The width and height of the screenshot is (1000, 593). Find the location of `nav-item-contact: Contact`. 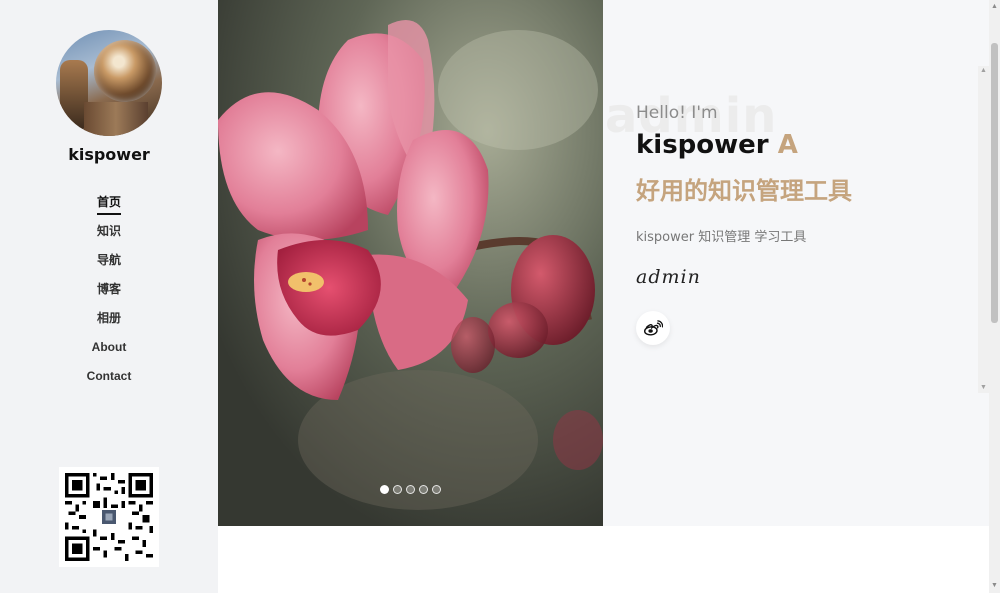

nav-item-contact: Contact is located at coordinates (109, 381).